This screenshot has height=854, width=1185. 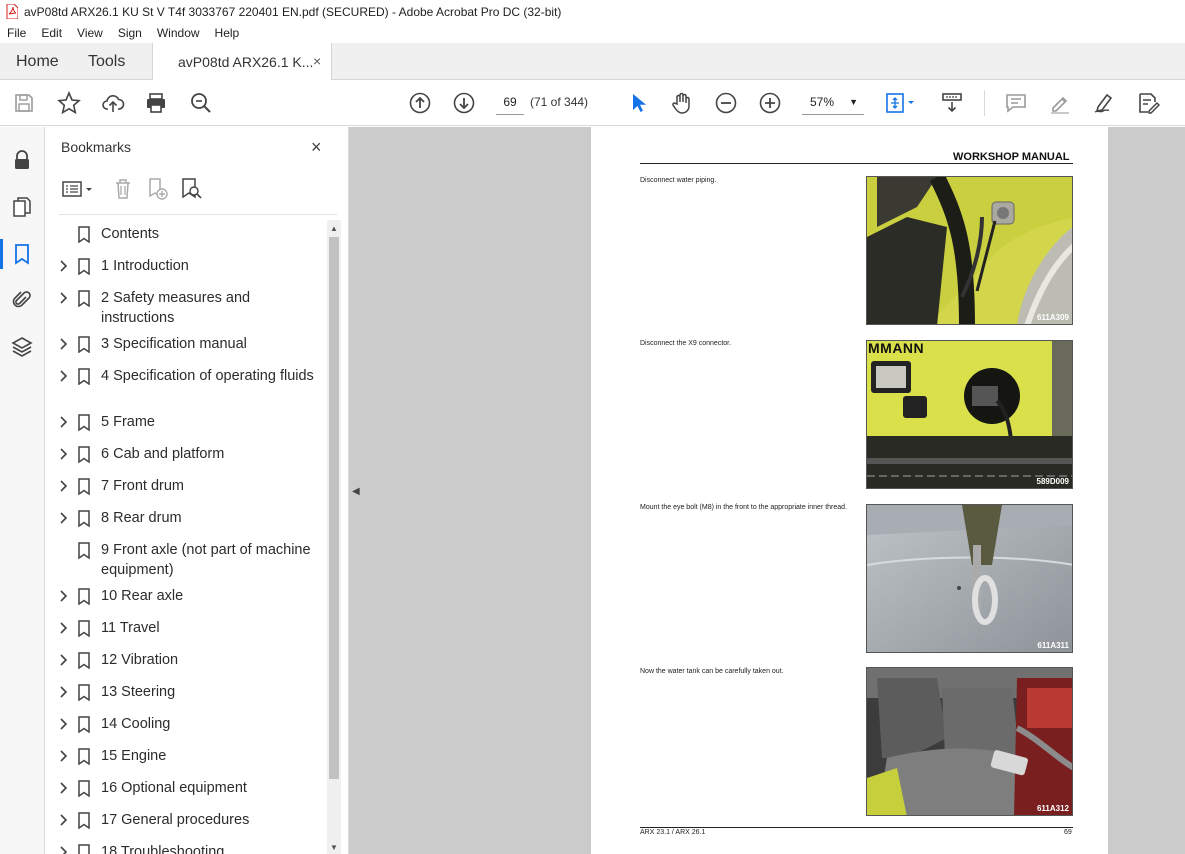 I want to click on cloud-upload-icon, so click(x=113, y=103).